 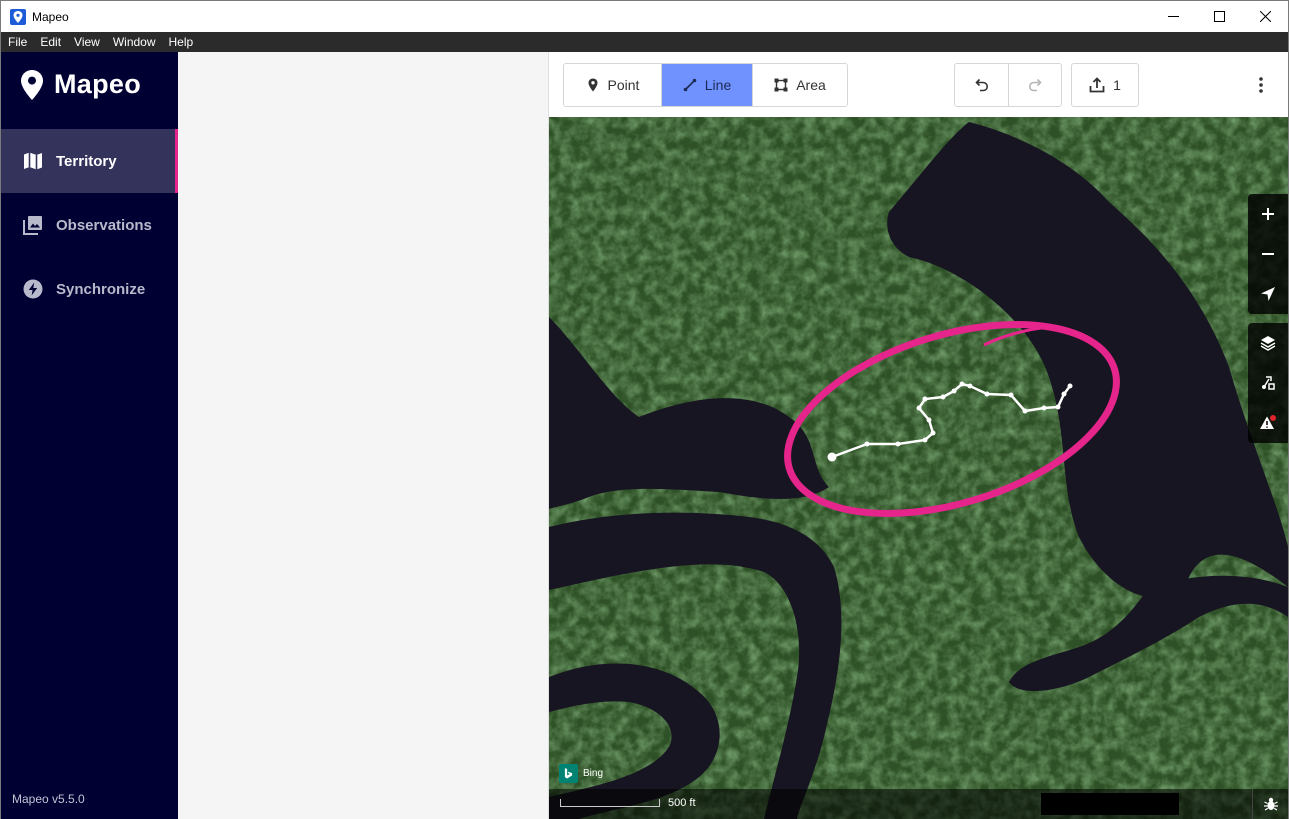 I want to click on add-point-button: Point, so click(x=612, y=85).